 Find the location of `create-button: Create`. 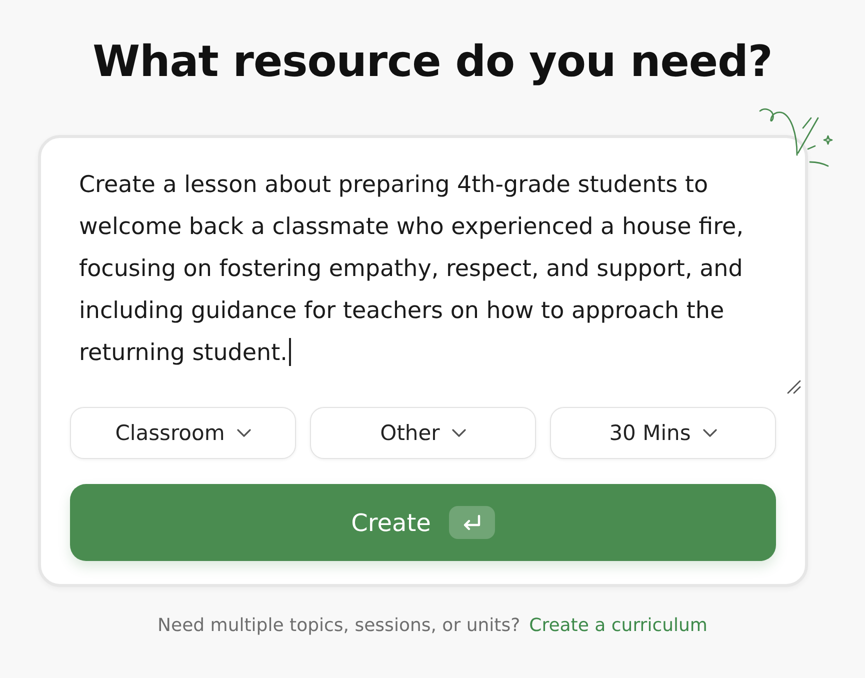

create-button: Create is located at coordinates (423, 522).